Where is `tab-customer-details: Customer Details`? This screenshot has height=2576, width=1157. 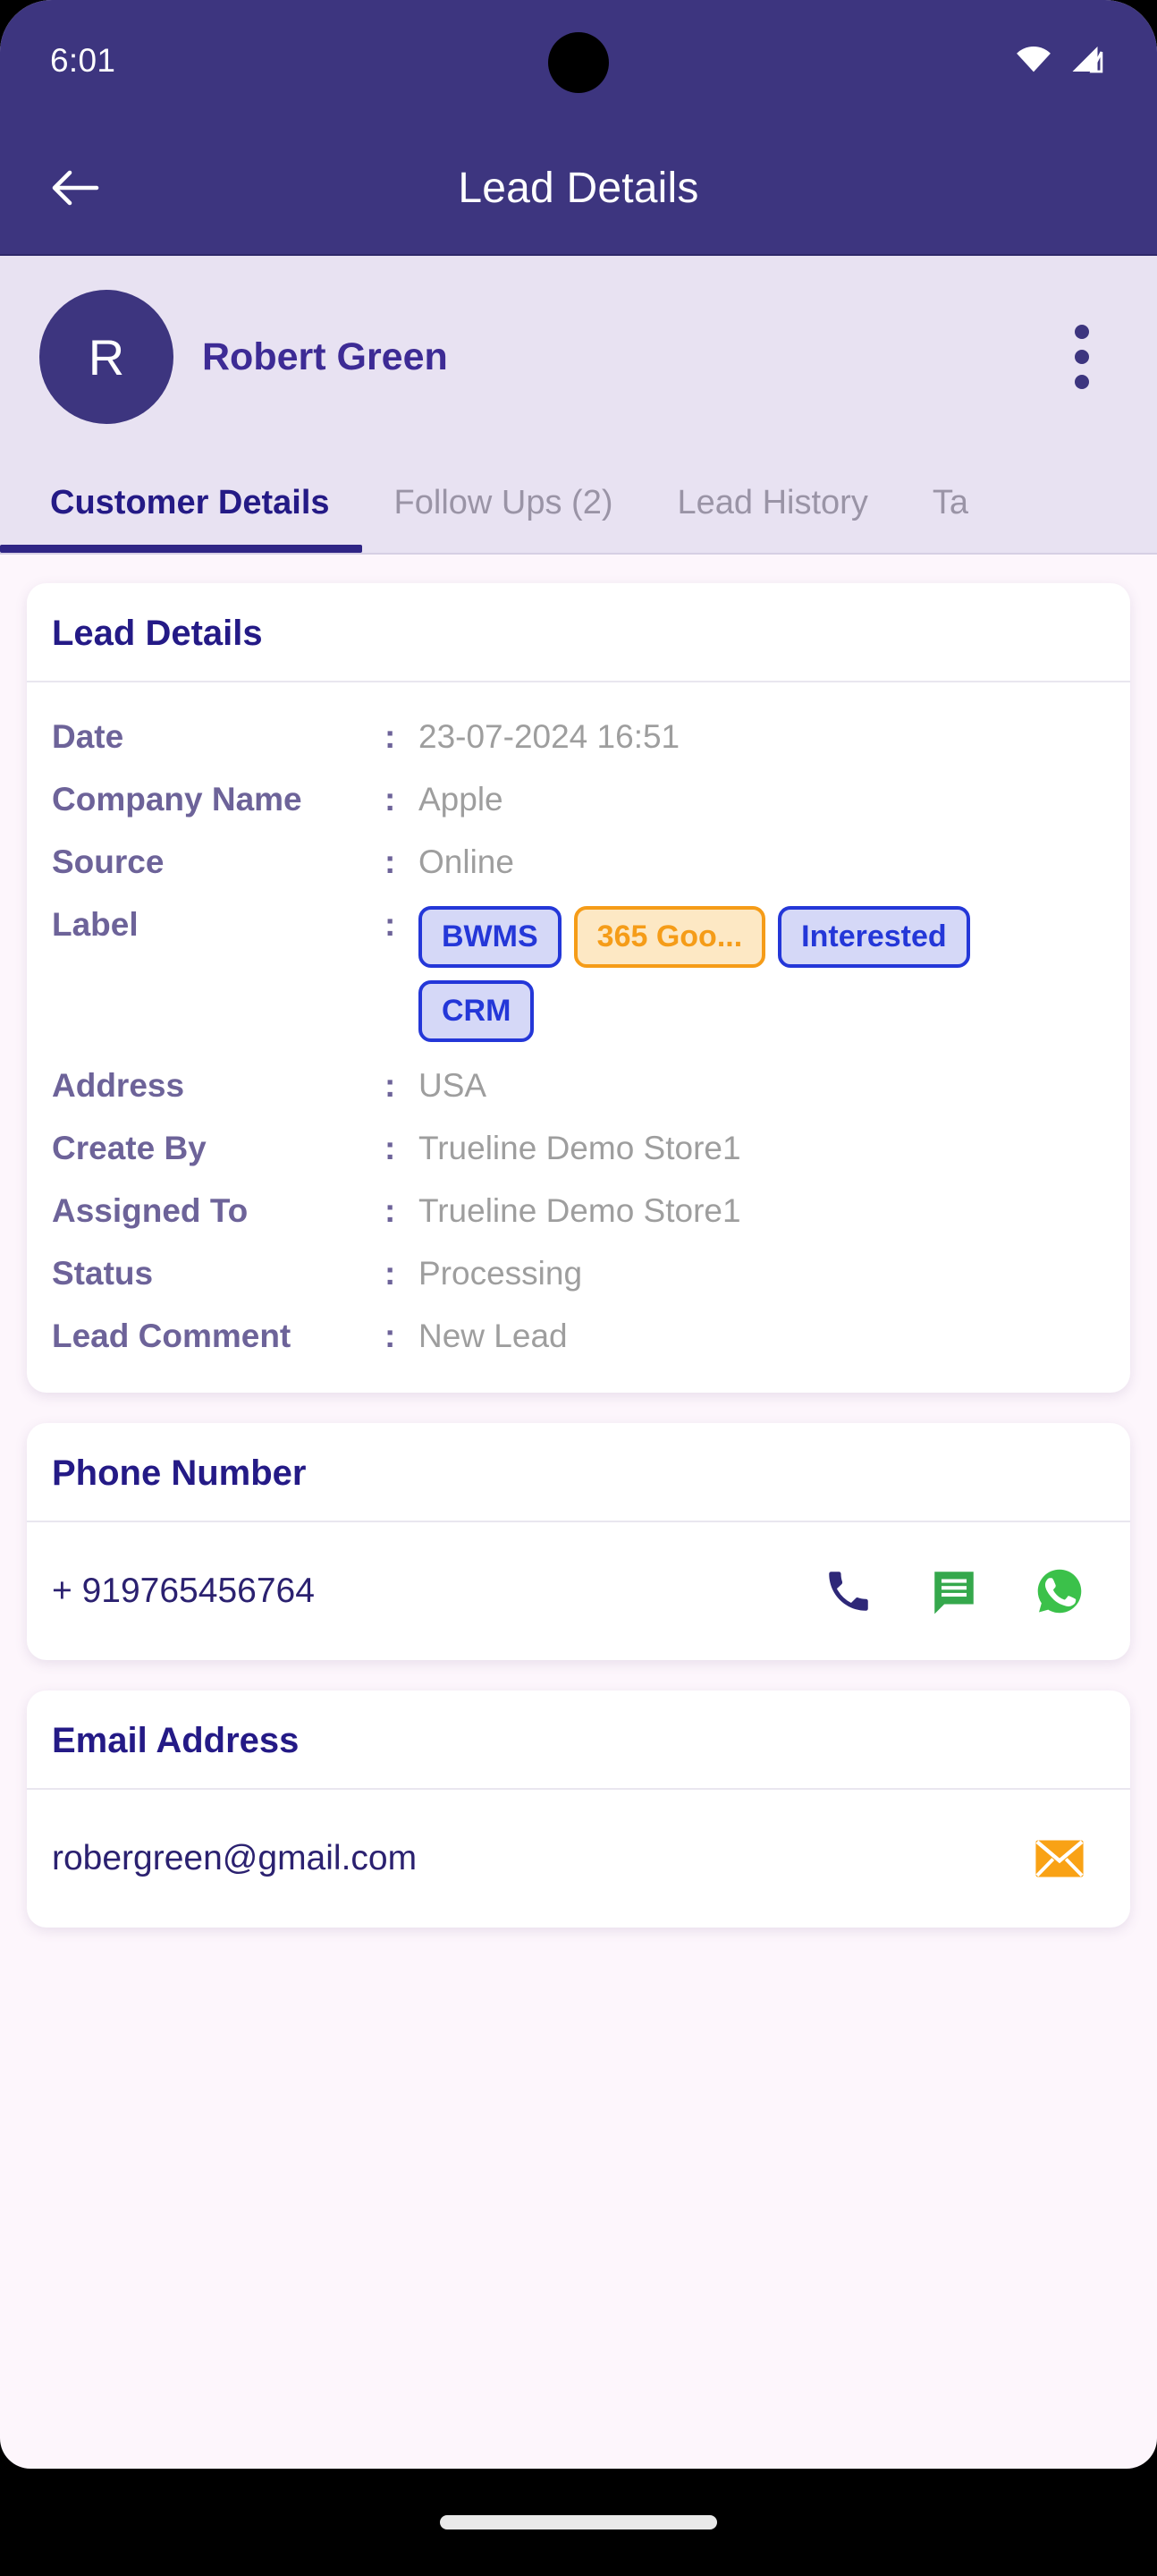 tab-customer-details: Customer Details is located at coordinates (181, 518).